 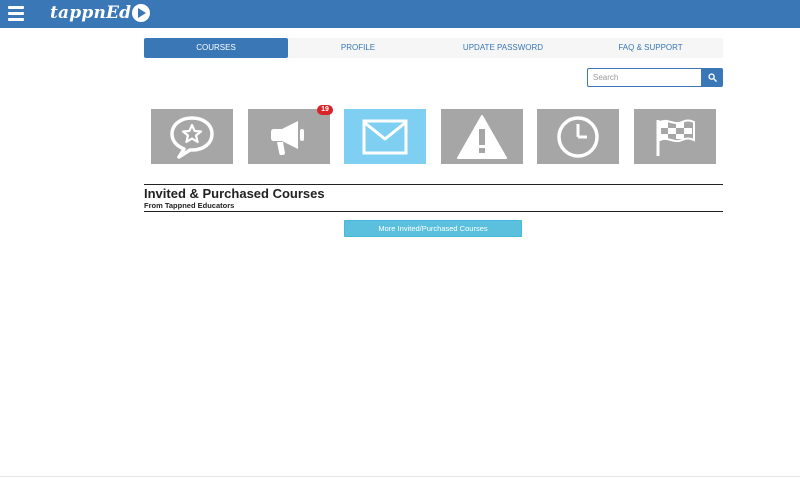 I want to click on tile-reviews, so click(x=192, y=136).